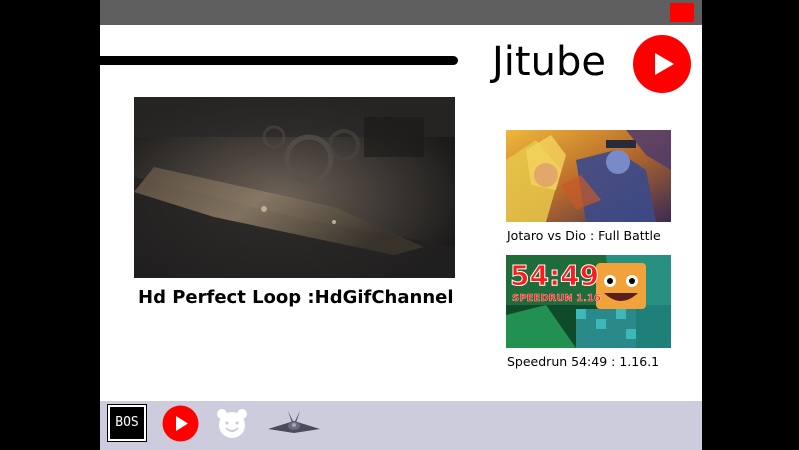 This screenshot has width=799, height=450. I want to click on bos-icon: BOS, so click(127, 423).